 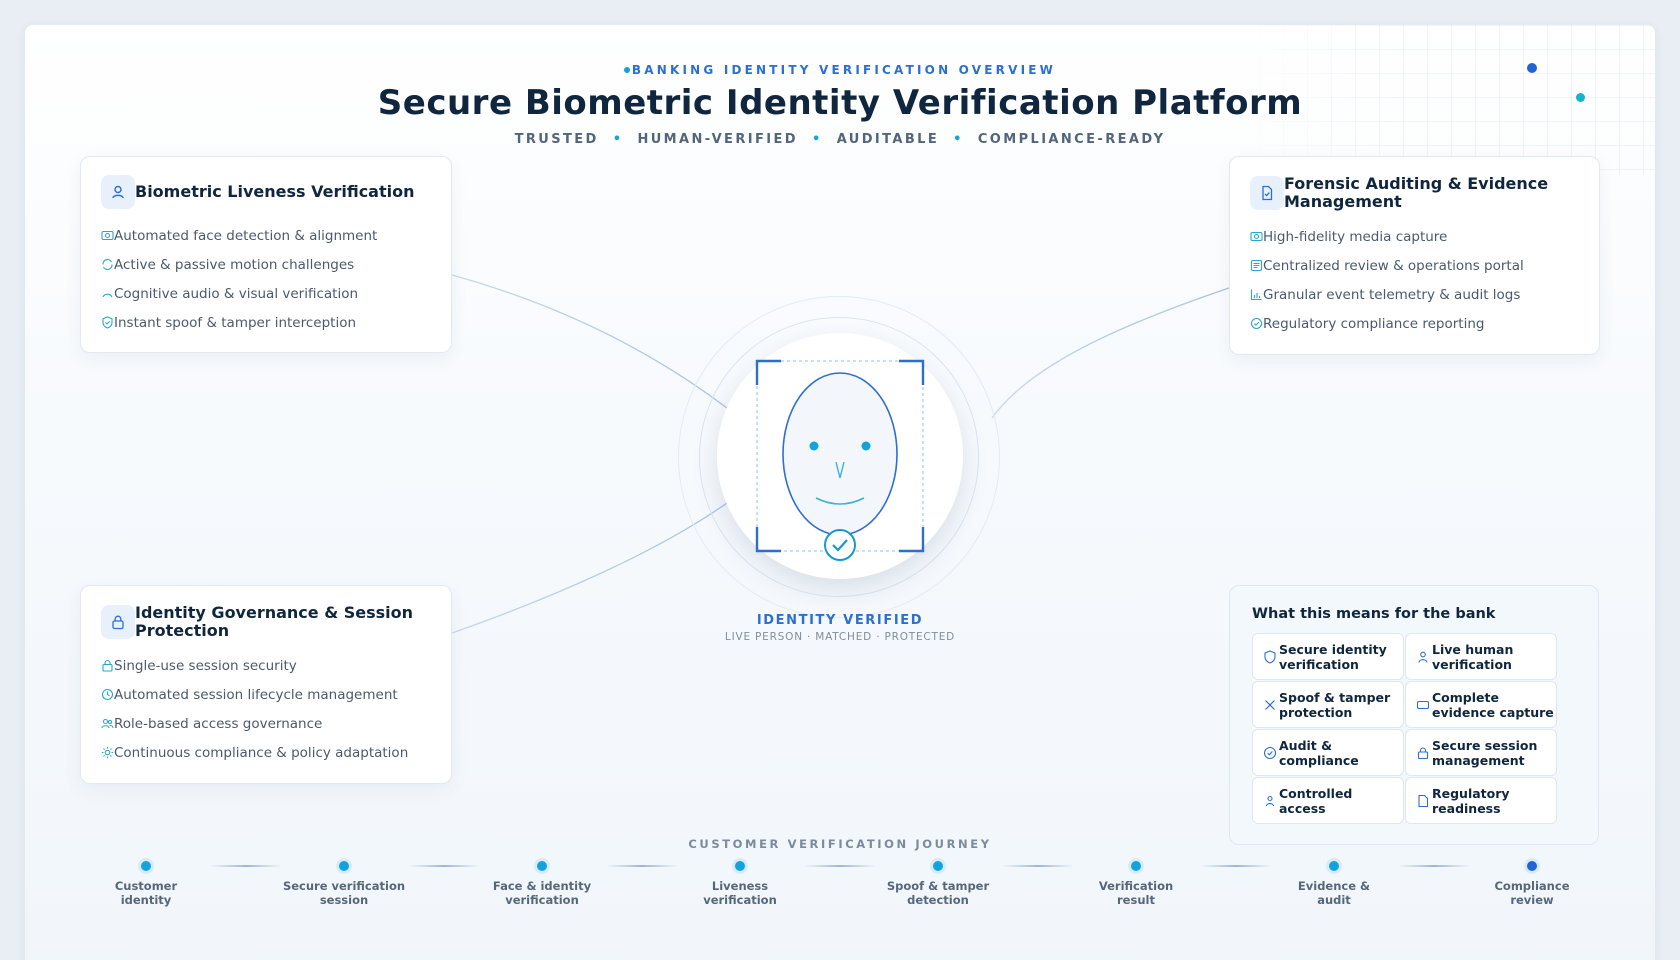 What do you see at coordinates (589, 341) in the screenshot?
I see `connector-top-left` at bounding box center [589, 341].